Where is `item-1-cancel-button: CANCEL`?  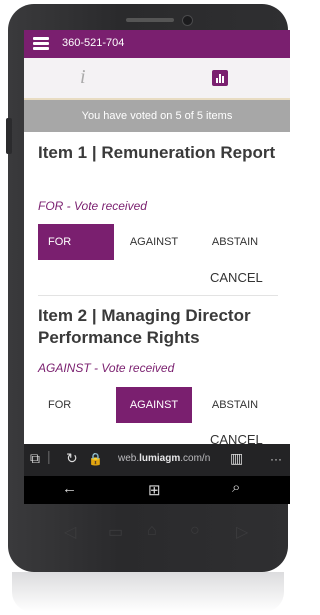
item-1-cancel-button: CANCEL is located at coordinates (236, 277).